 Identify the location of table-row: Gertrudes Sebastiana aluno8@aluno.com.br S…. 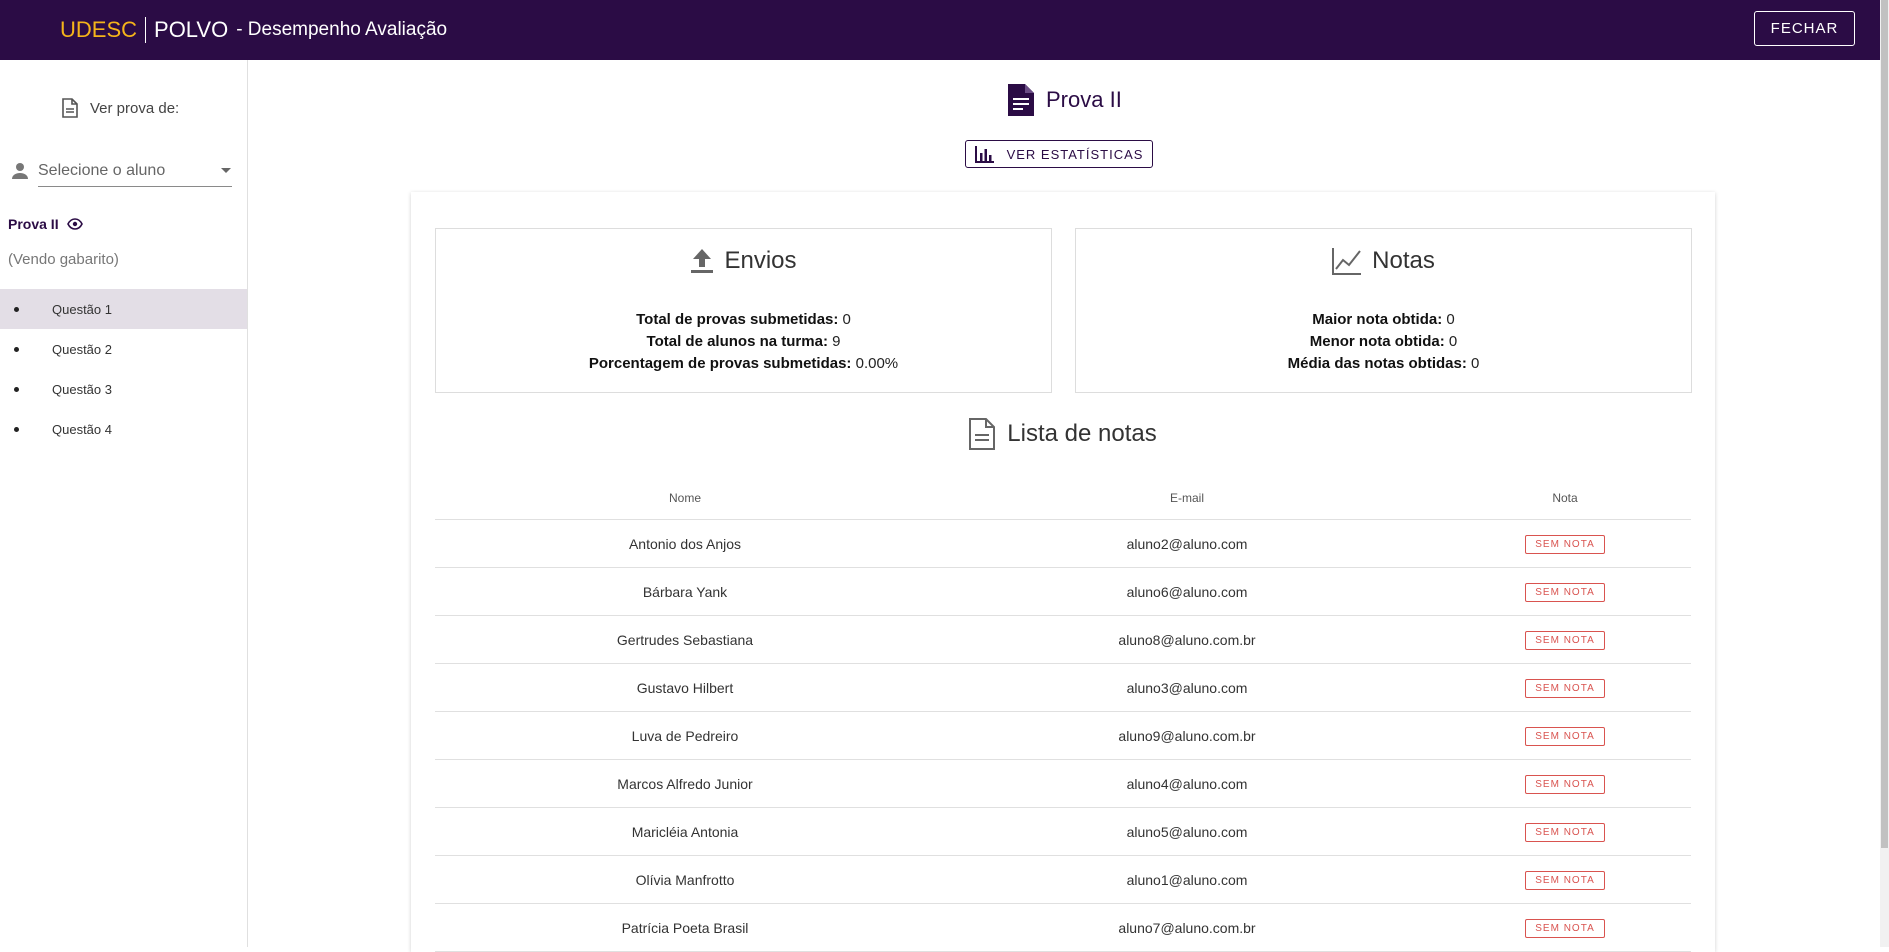
(1063, 640).